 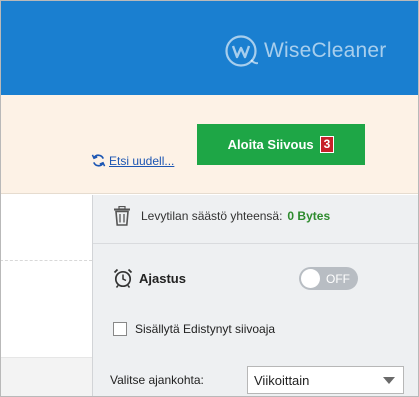 I want to click on trash-icon, so click(x=122, y=216).